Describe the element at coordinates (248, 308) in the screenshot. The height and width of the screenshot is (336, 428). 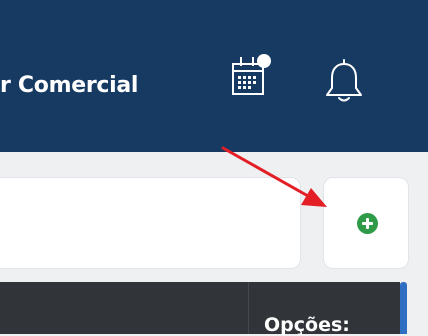
I see `column-divider` at that location.